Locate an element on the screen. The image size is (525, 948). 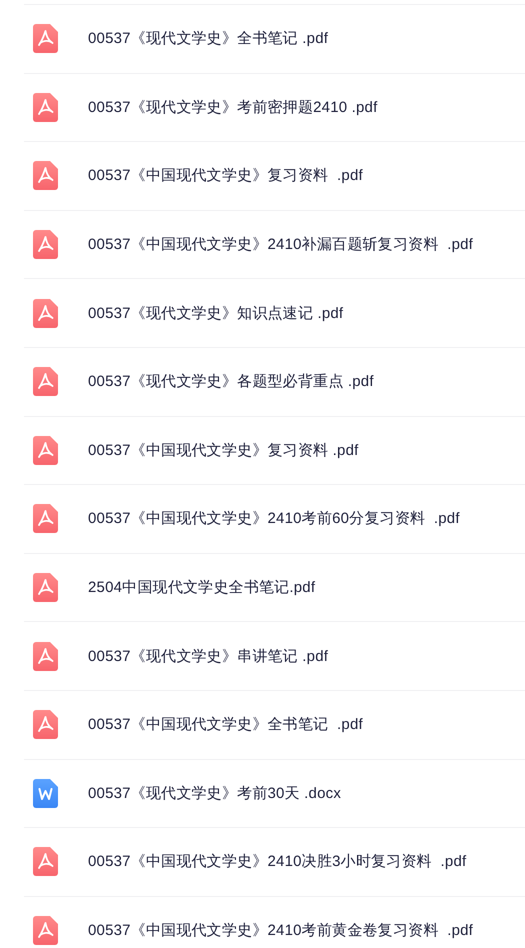
file-name: 00537《现代文学史》考前30天 .docx is located at coordinates (215, 793).